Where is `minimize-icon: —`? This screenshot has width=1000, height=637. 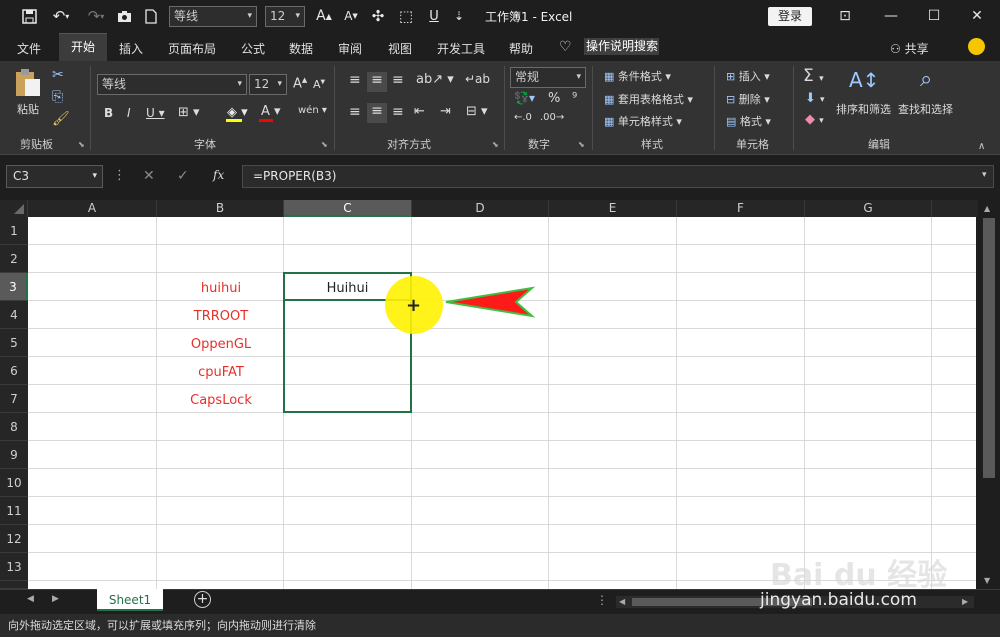 minimize-icon: — is located at coordinates (891, 16).